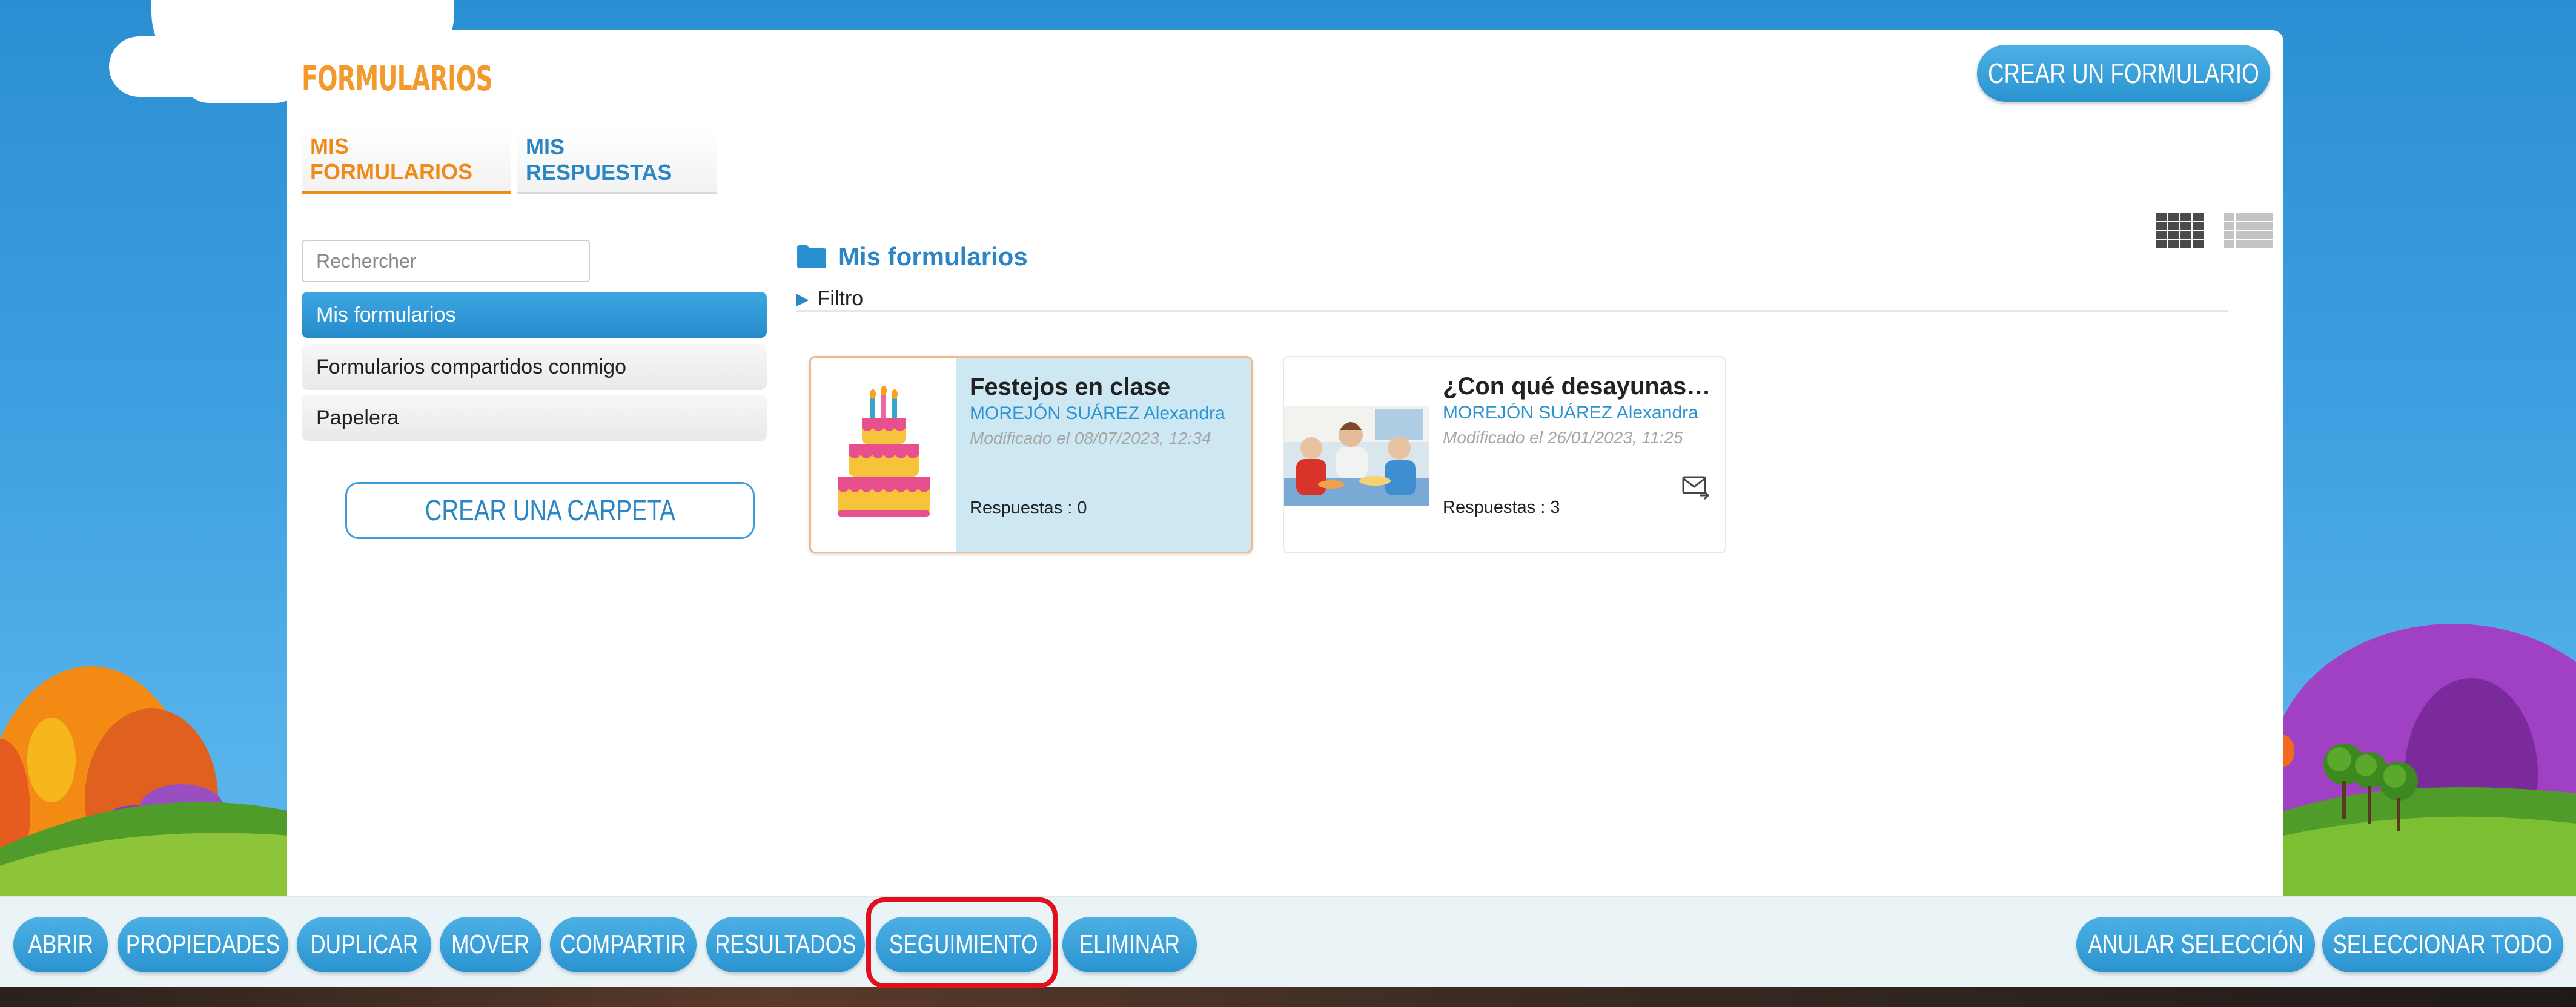  I want to click on birthday-cake-icon, so click(884, 451).